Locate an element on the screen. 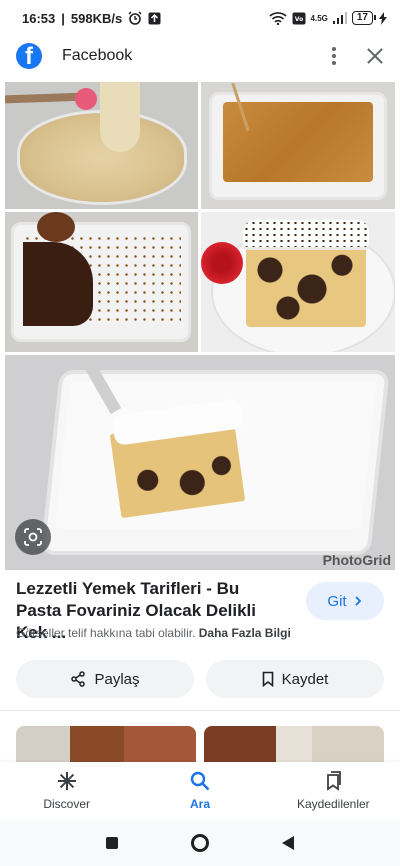 This screenshot has height=866, width=400. photogrid-watermark: PhotoGrid is located at coordinates (356, 560).